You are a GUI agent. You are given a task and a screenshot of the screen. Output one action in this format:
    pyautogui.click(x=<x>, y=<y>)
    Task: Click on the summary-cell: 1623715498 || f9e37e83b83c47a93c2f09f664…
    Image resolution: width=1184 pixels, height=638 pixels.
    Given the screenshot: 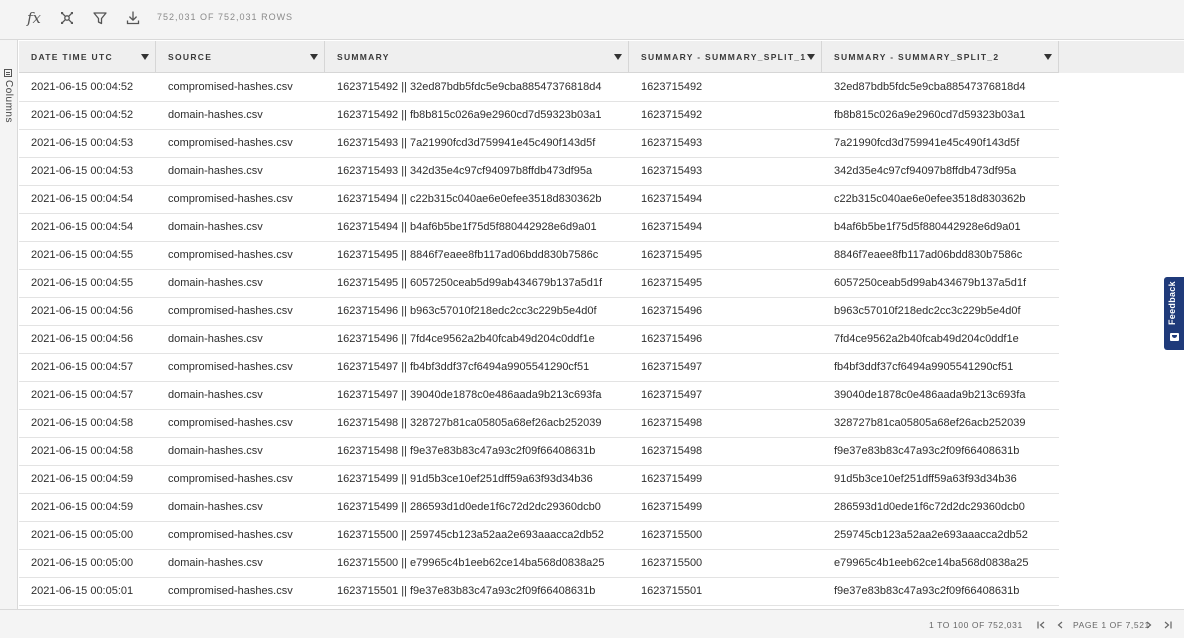 What is the action you would take?
    pyautogui.click(x=477, y=452)
    